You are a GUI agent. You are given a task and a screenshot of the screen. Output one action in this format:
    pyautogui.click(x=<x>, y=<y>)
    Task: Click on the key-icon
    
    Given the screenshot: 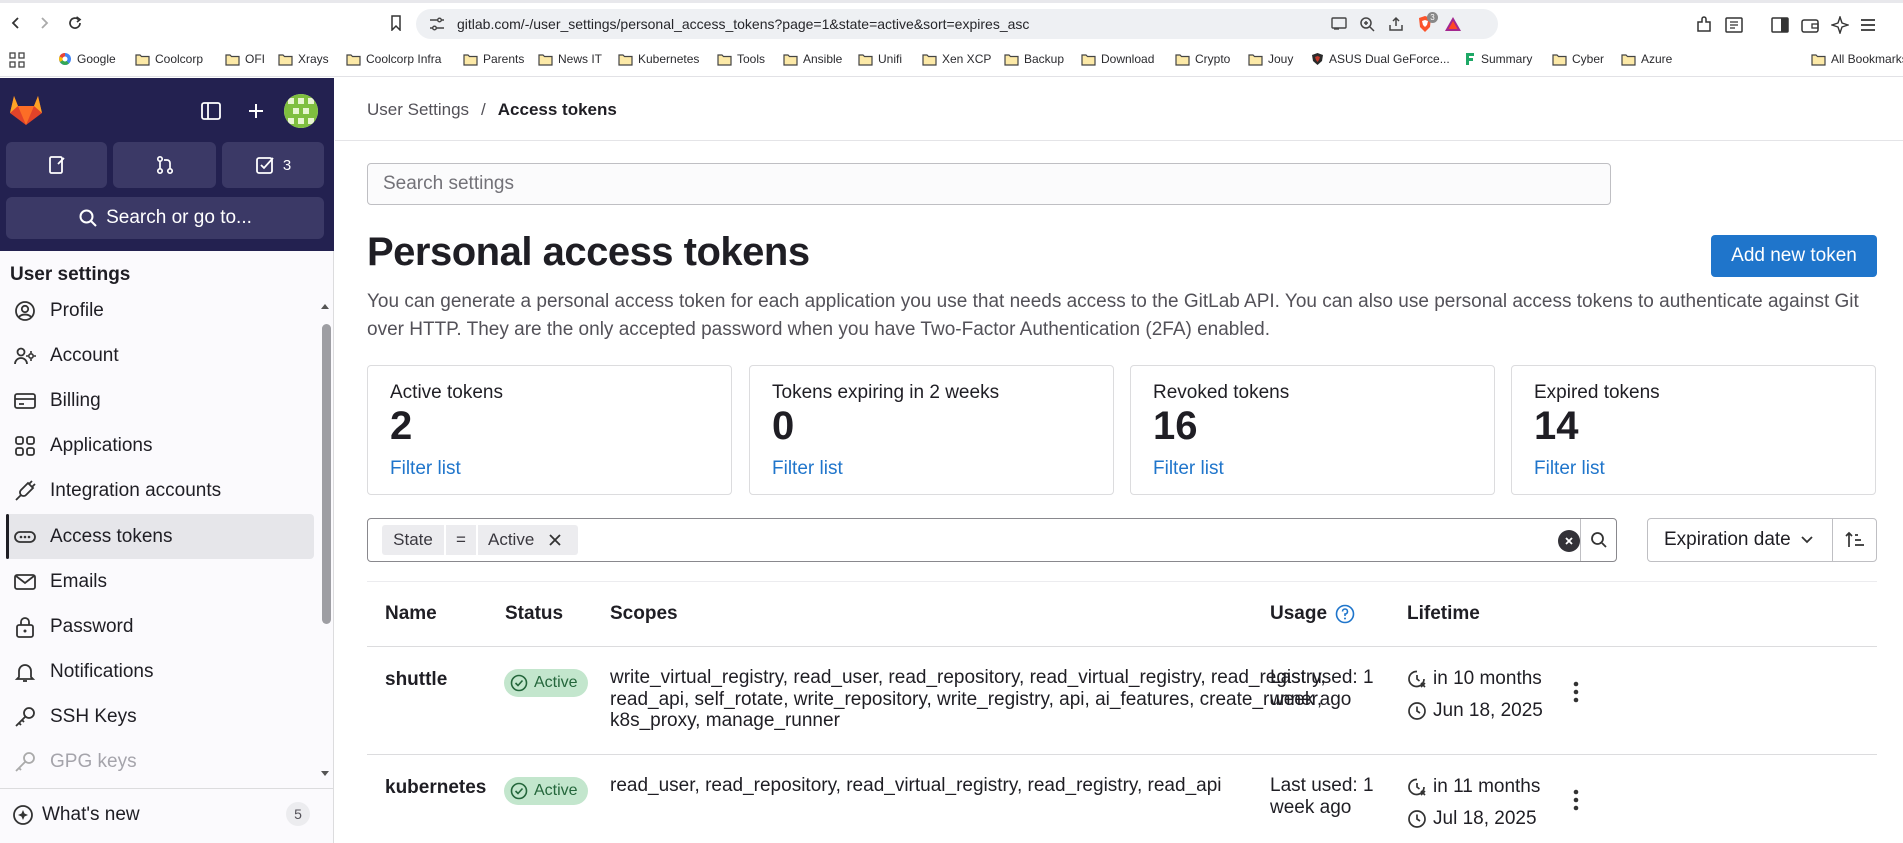 What is the action you would take?
    pyautogui.click(x=25, y=717)
    